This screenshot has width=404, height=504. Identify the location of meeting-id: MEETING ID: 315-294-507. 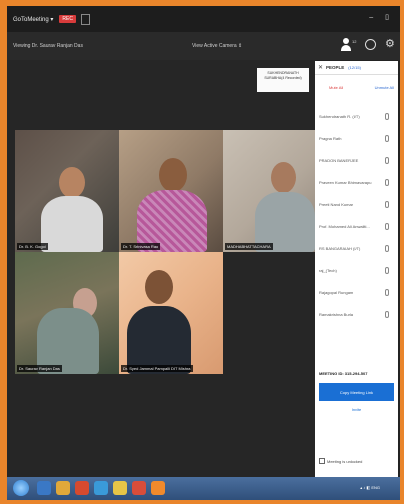
(343, 373).